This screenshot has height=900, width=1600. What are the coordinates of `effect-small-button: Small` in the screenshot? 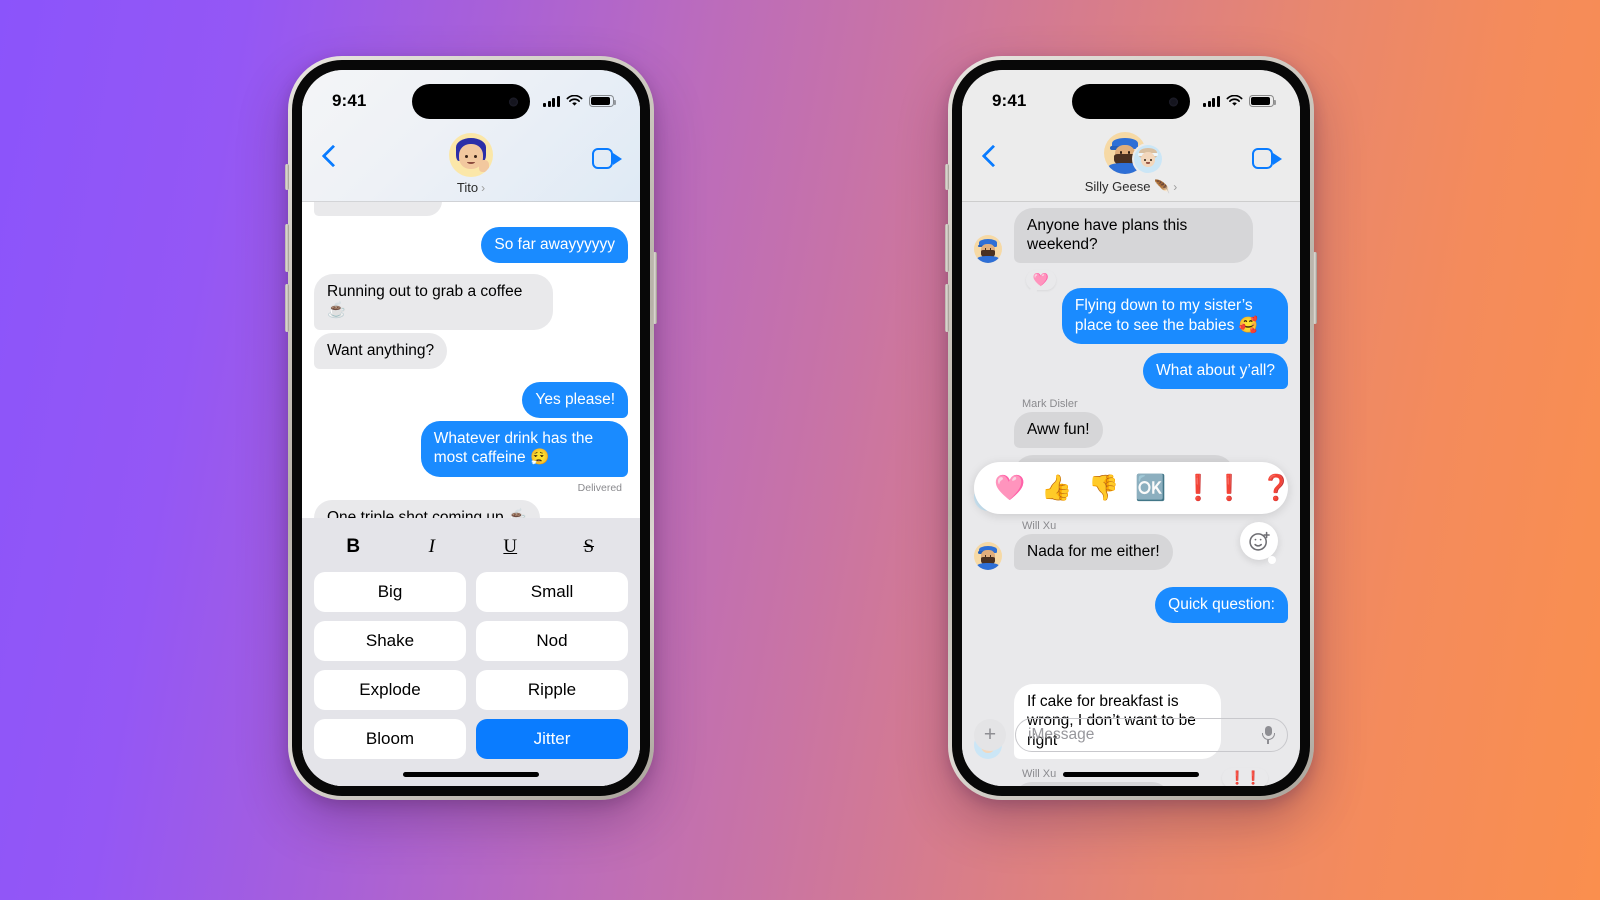 It's located at (552, 592).